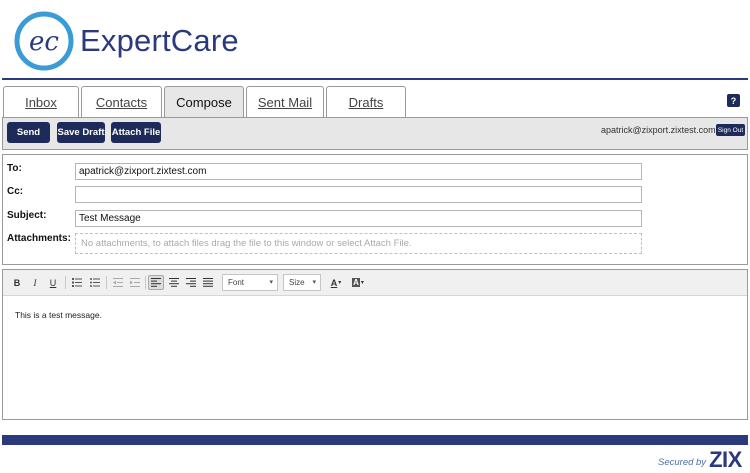  Describe the element at coordinates (375, 440) in the screenshot. I see `footer-bar` at that location.